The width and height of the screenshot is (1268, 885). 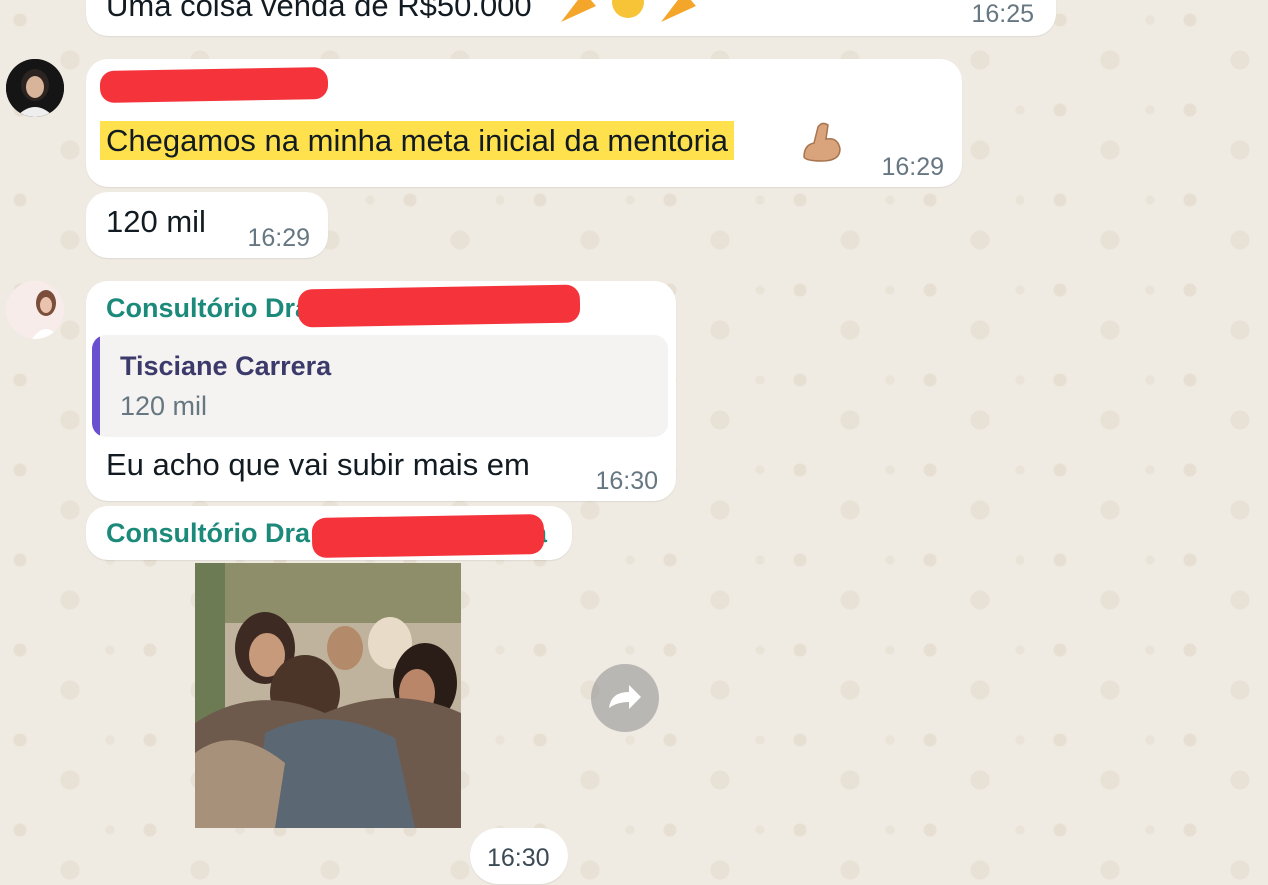 I want to click on avatar-woman-light, so click(x=35, y=310).